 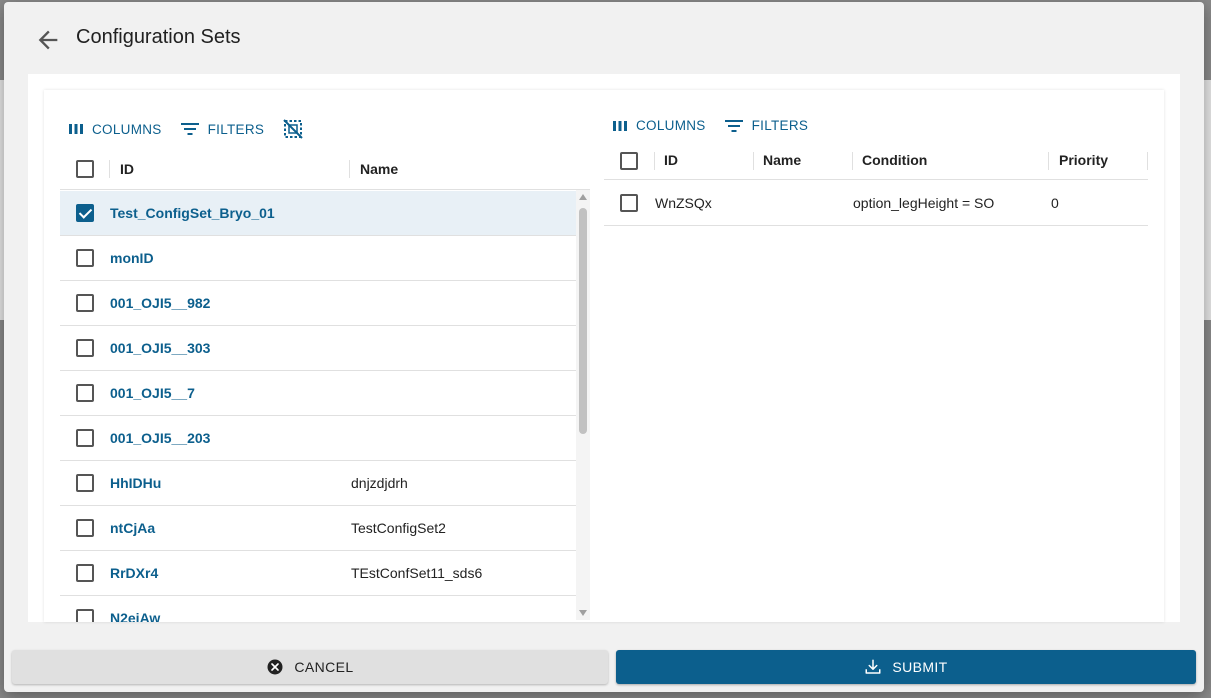 I want to click on cancel-button: CANCEL, so click(x=310, y=667).